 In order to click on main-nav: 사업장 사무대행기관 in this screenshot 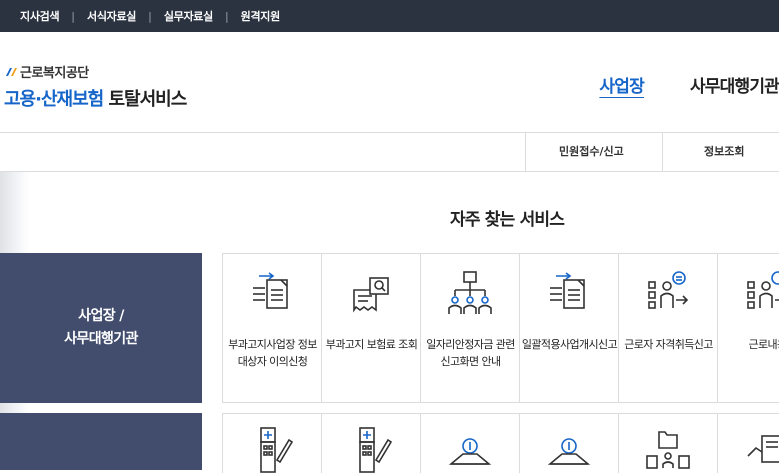, I will do `click(666, 84)`.